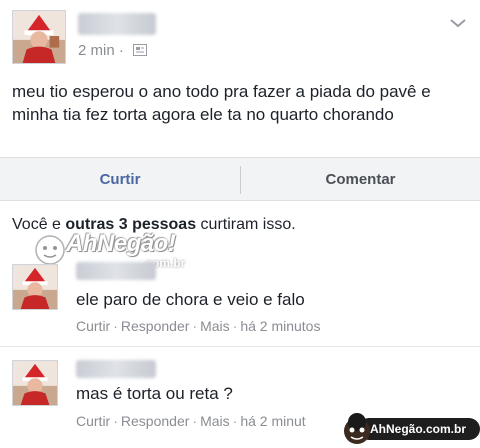 Image resolution: width=480 pixels, height=448 pixels. I want to click on author-avatar, so click(39, 37).